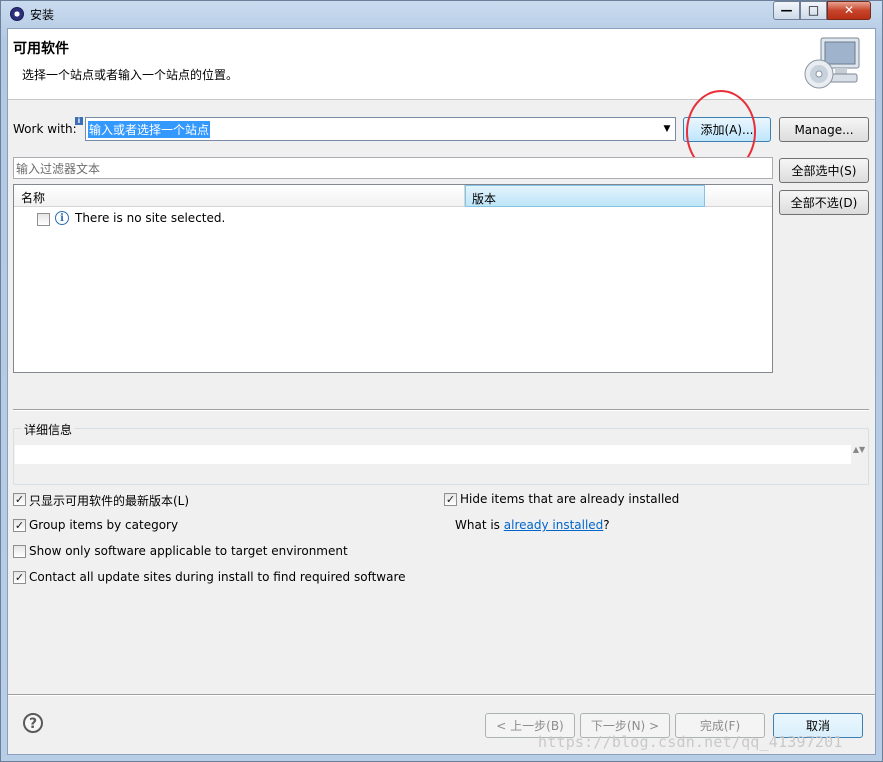  I want to click on page-title: 可用软件, so click(41, 49).